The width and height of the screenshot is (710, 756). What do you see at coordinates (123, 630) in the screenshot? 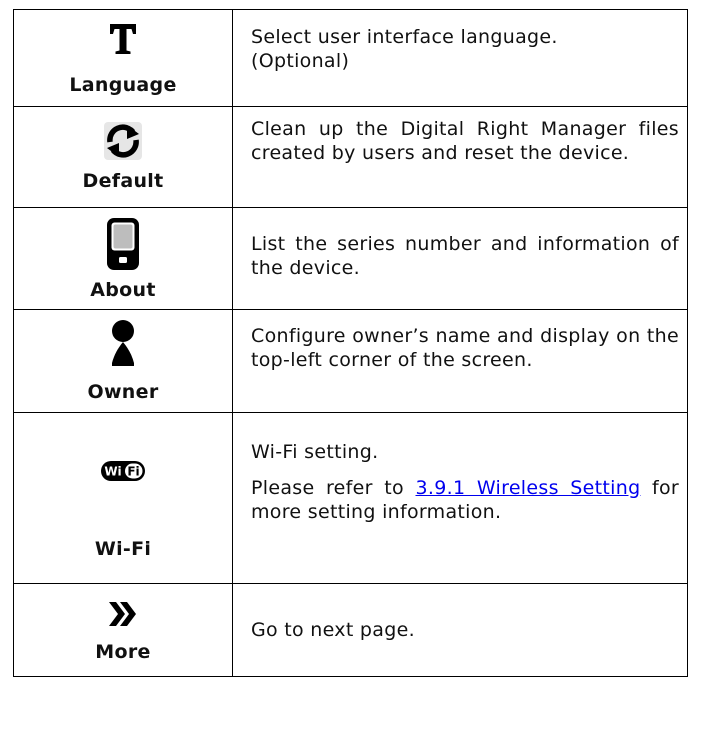
I see `option-cell-more: More` at bounding box center [123, 630].